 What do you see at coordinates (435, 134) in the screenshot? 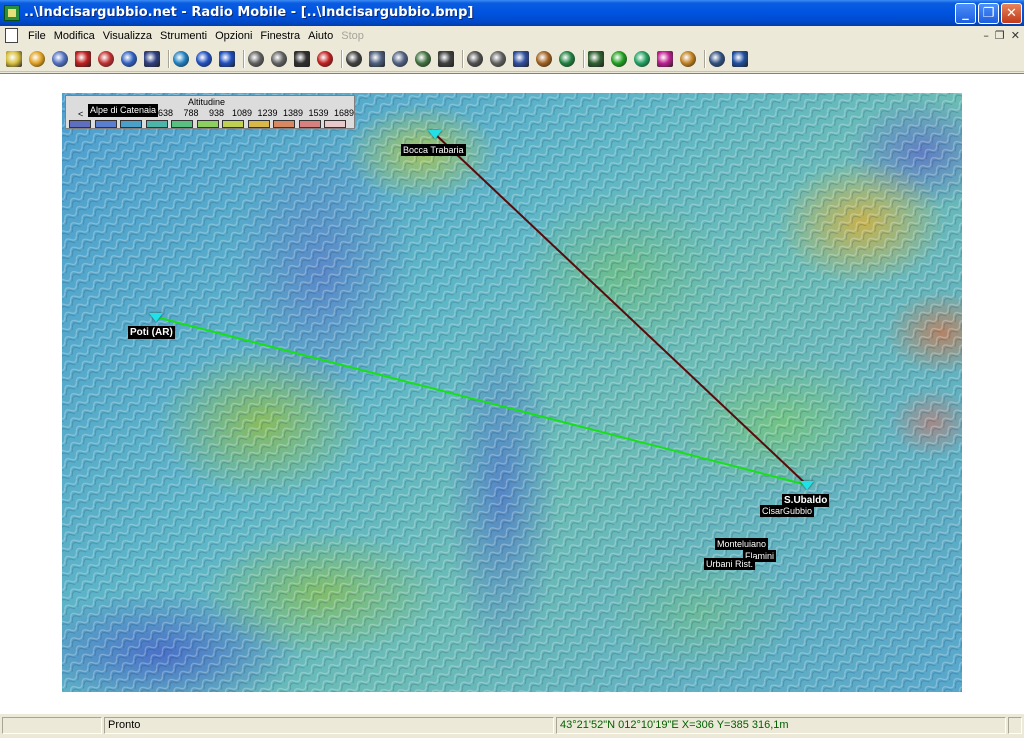
I see `site-marker-bocca-trabaria` at bounding box center [435, 134].